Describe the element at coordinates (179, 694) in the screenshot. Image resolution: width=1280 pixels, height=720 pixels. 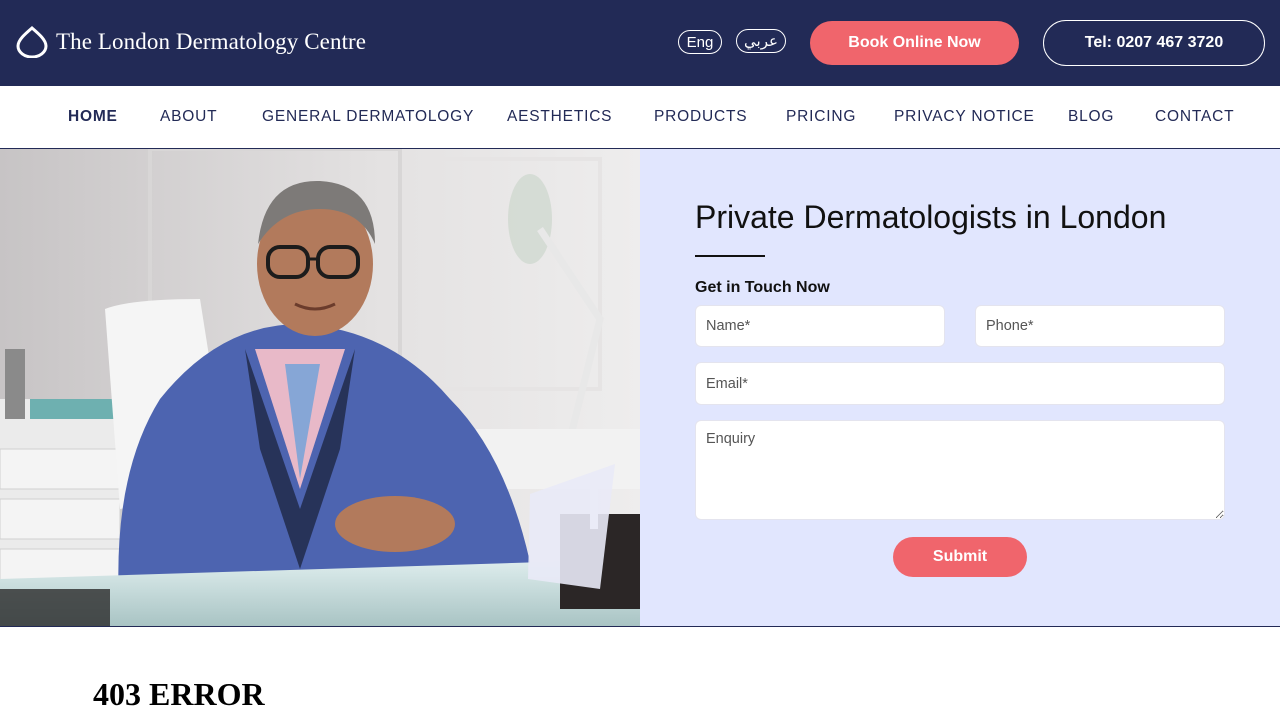
I see `error-heading: 403 ERROR` at that location.